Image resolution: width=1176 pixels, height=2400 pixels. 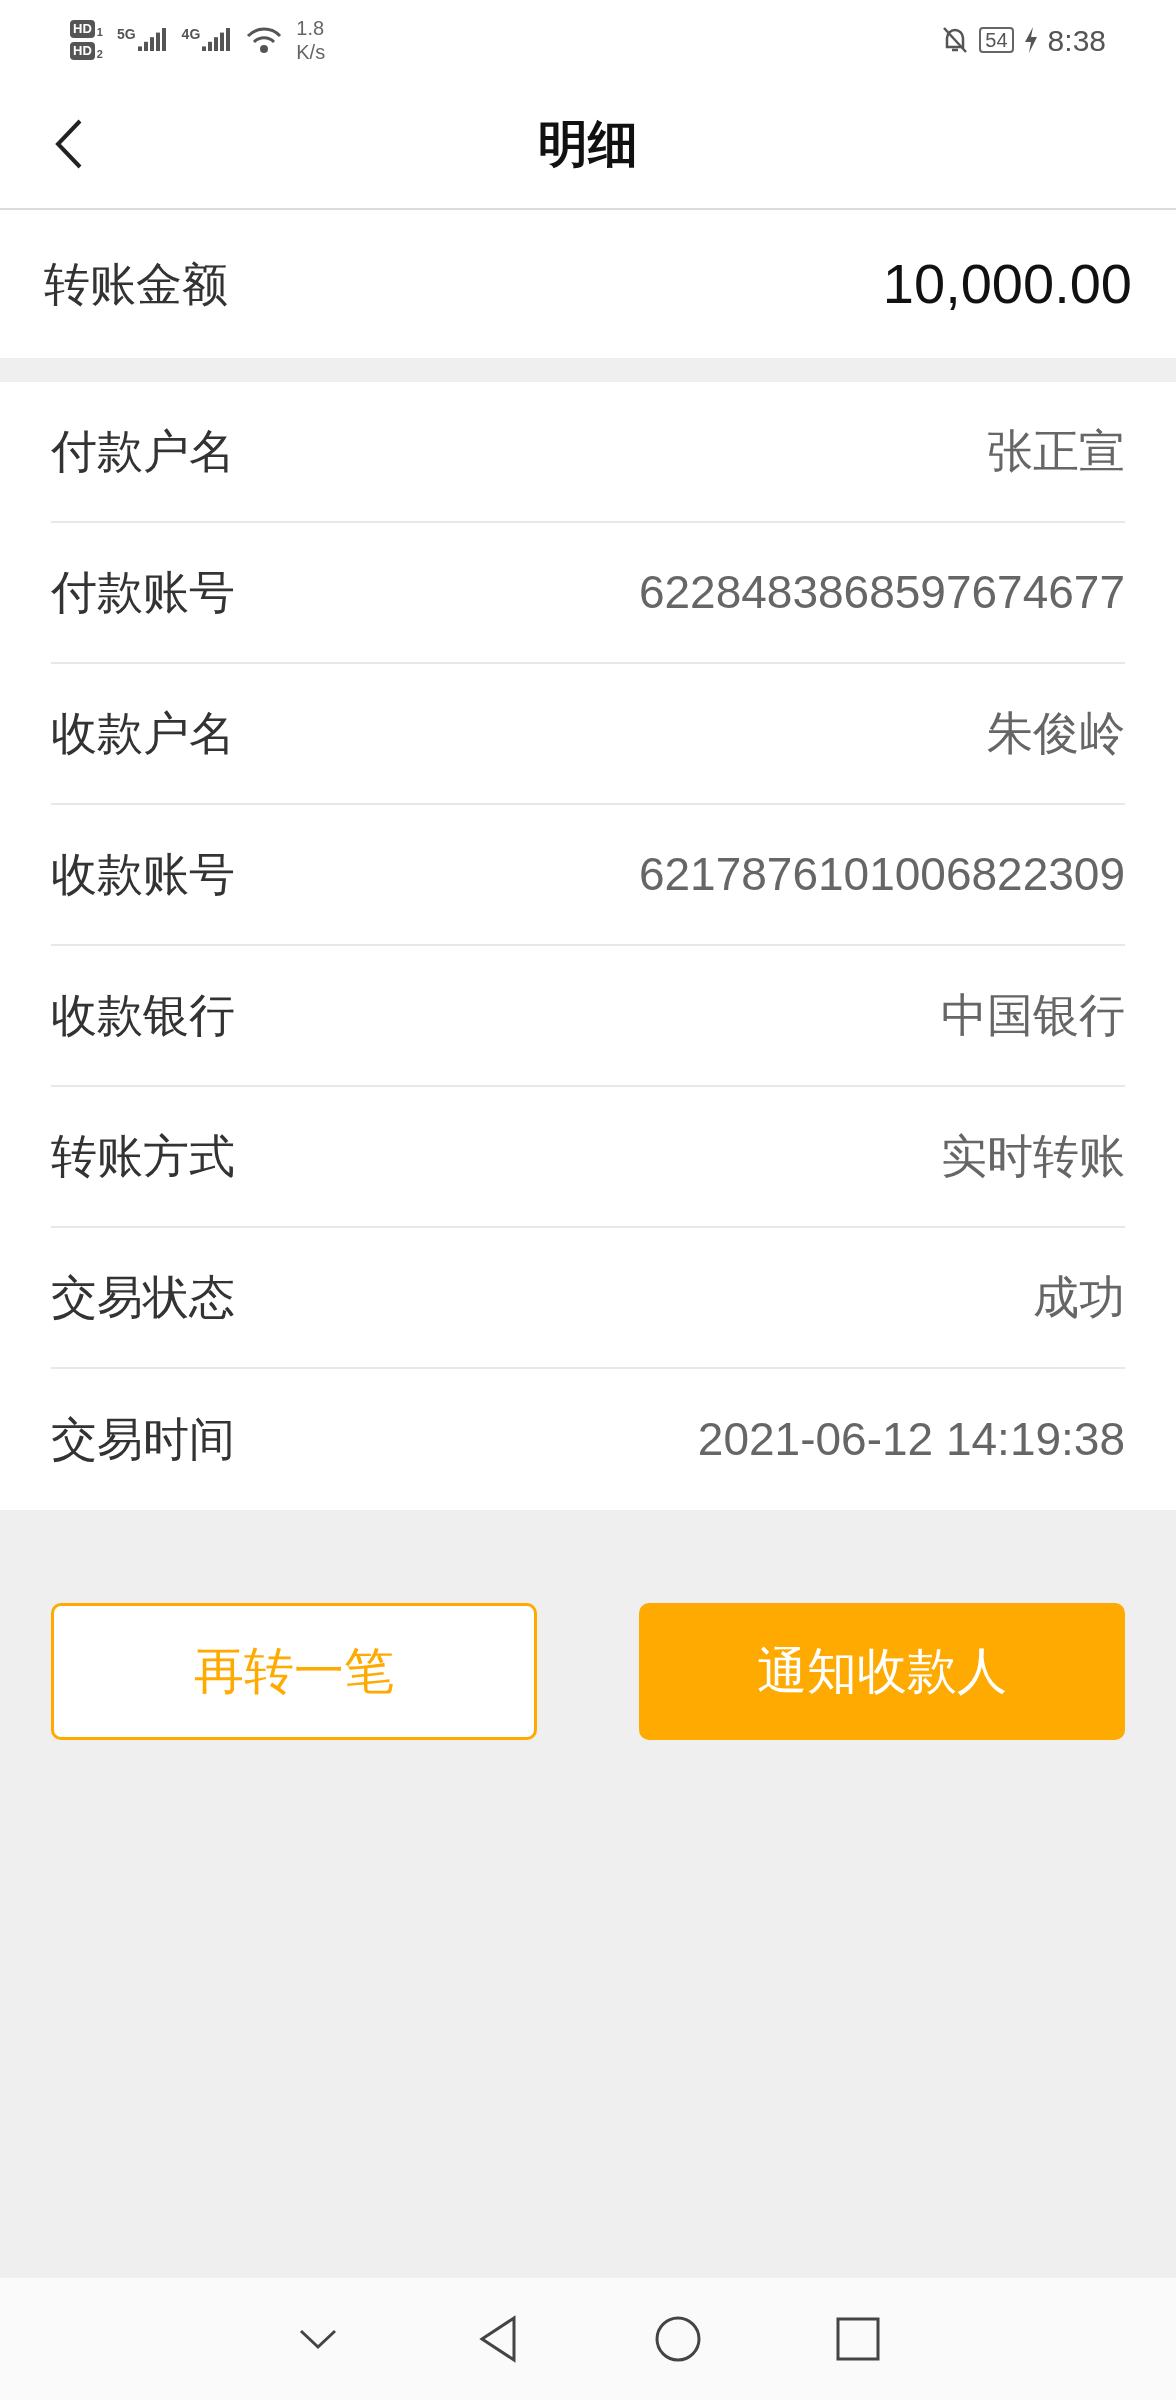 What do you see at coordinates (311, 52) in the screenshot?
I see `speed-unit: K/s` at bounding box center [311, 52].